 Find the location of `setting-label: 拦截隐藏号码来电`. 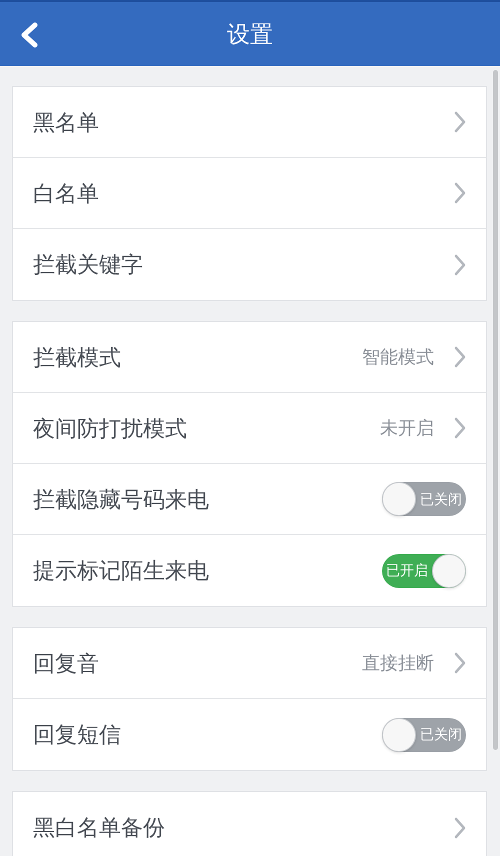

setting-label: 拦截隐藏号码来电 is located at coordinates (121, 500).